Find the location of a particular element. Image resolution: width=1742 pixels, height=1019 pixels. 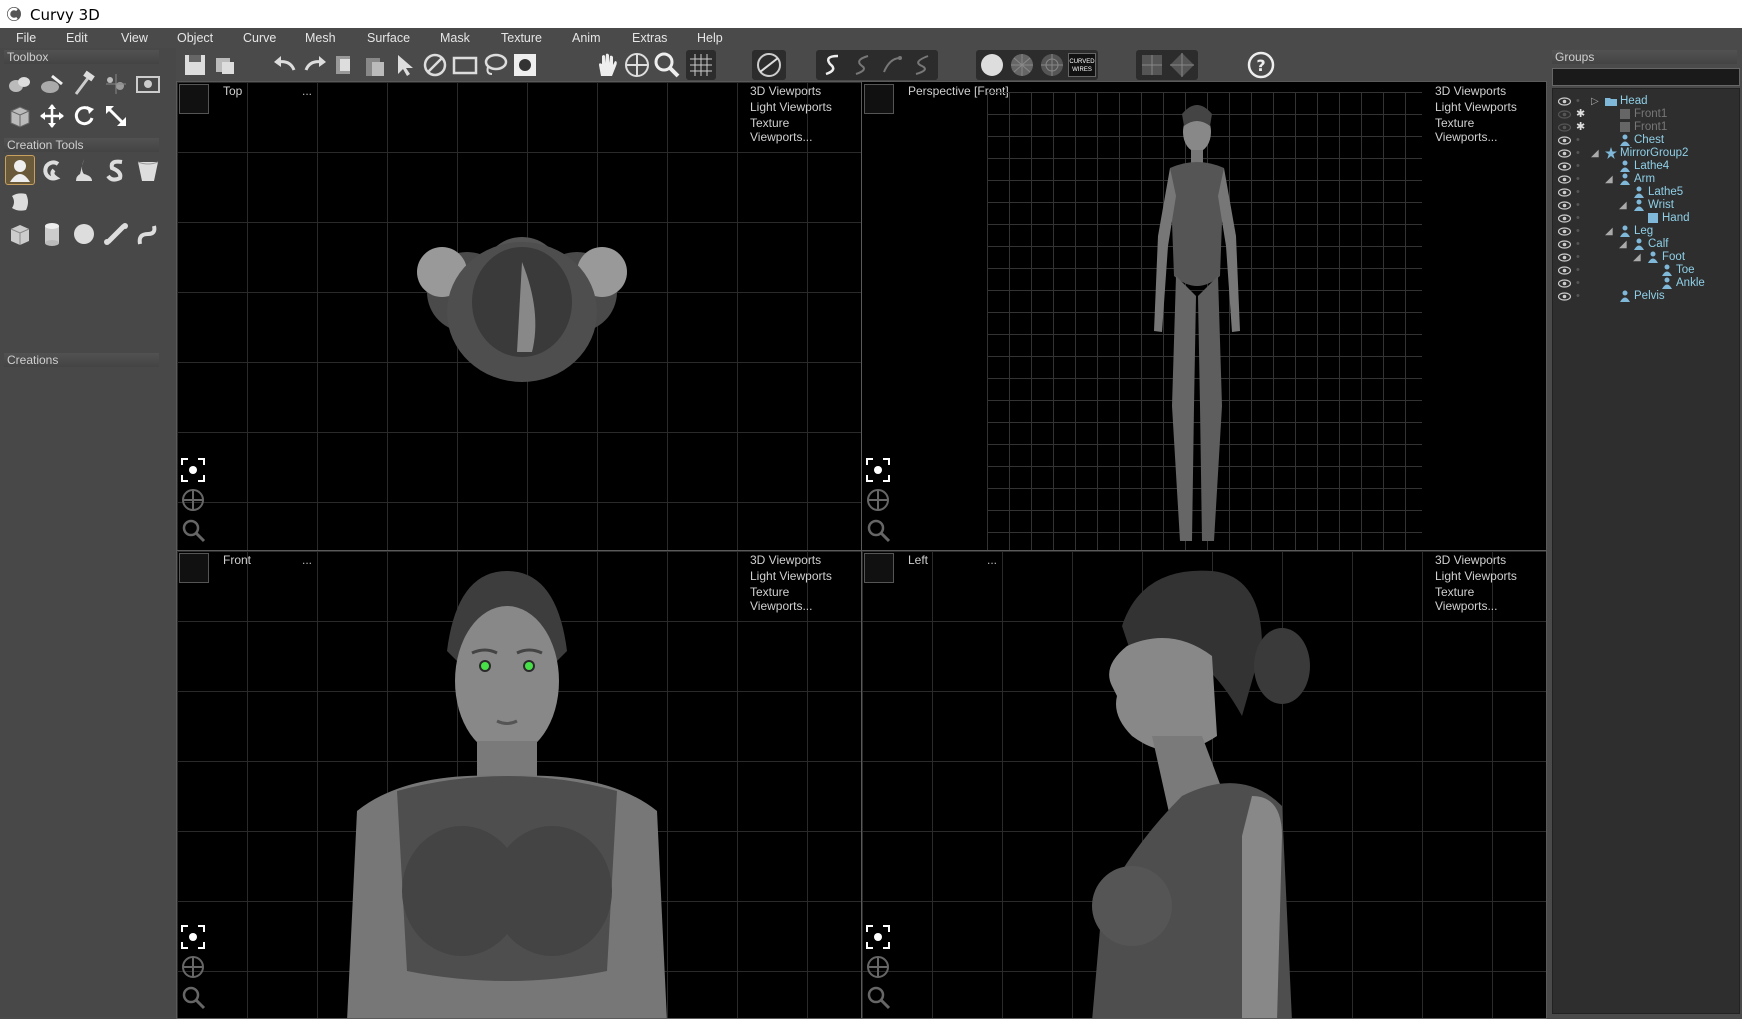

lasso-select-icon is located at coordinates (495, 65).